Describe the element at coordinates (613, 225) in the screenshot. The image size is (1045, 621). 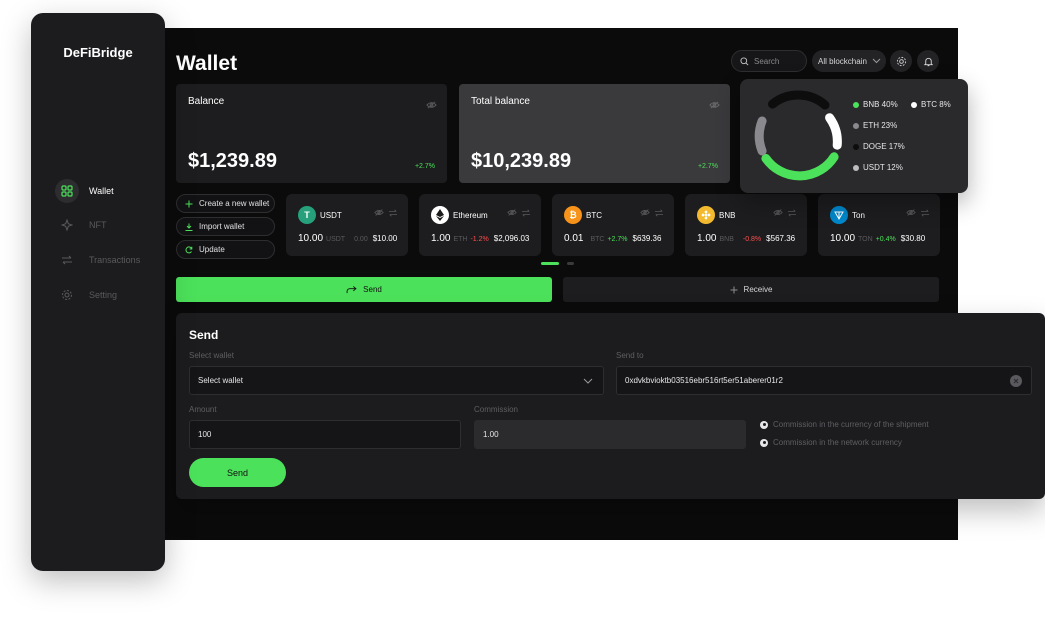
I see `asset-card-btc: ₿ BTC 0.01 BTC +2.7% $639.36` at that location.